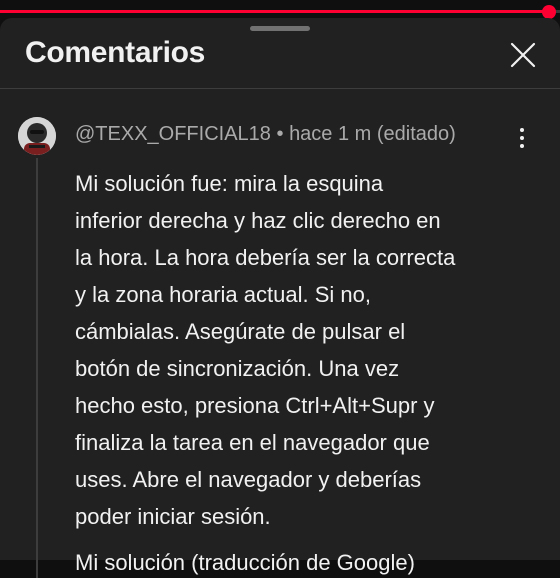 This screenshot has height=578, width=560. I want to click on reply-thread-line, so click(37, 368).